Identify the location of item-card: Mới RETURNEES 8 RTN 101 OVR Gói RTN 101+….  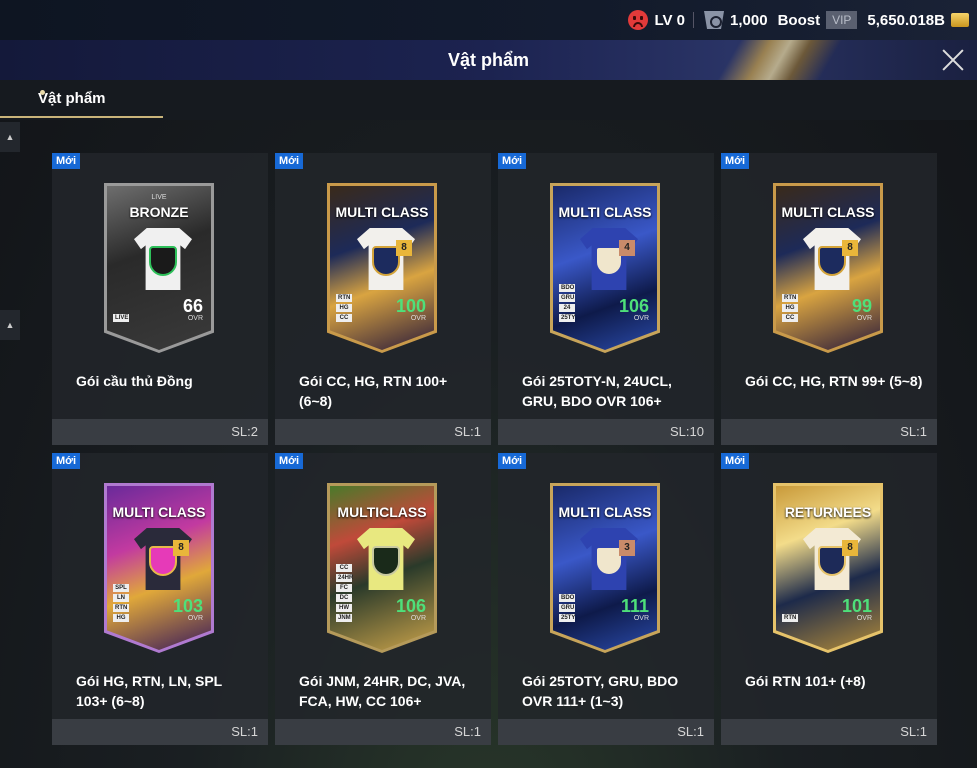
(829, 599).